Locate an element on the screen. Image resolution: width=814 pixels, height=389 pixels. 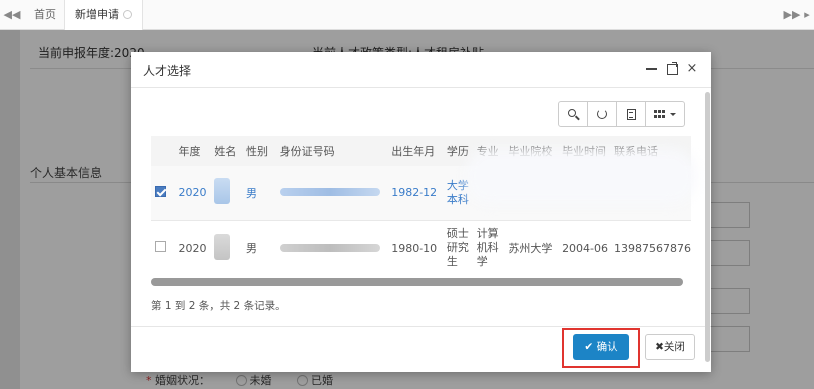
close-x-icon: ✖ is located at coordinates (659, 347).